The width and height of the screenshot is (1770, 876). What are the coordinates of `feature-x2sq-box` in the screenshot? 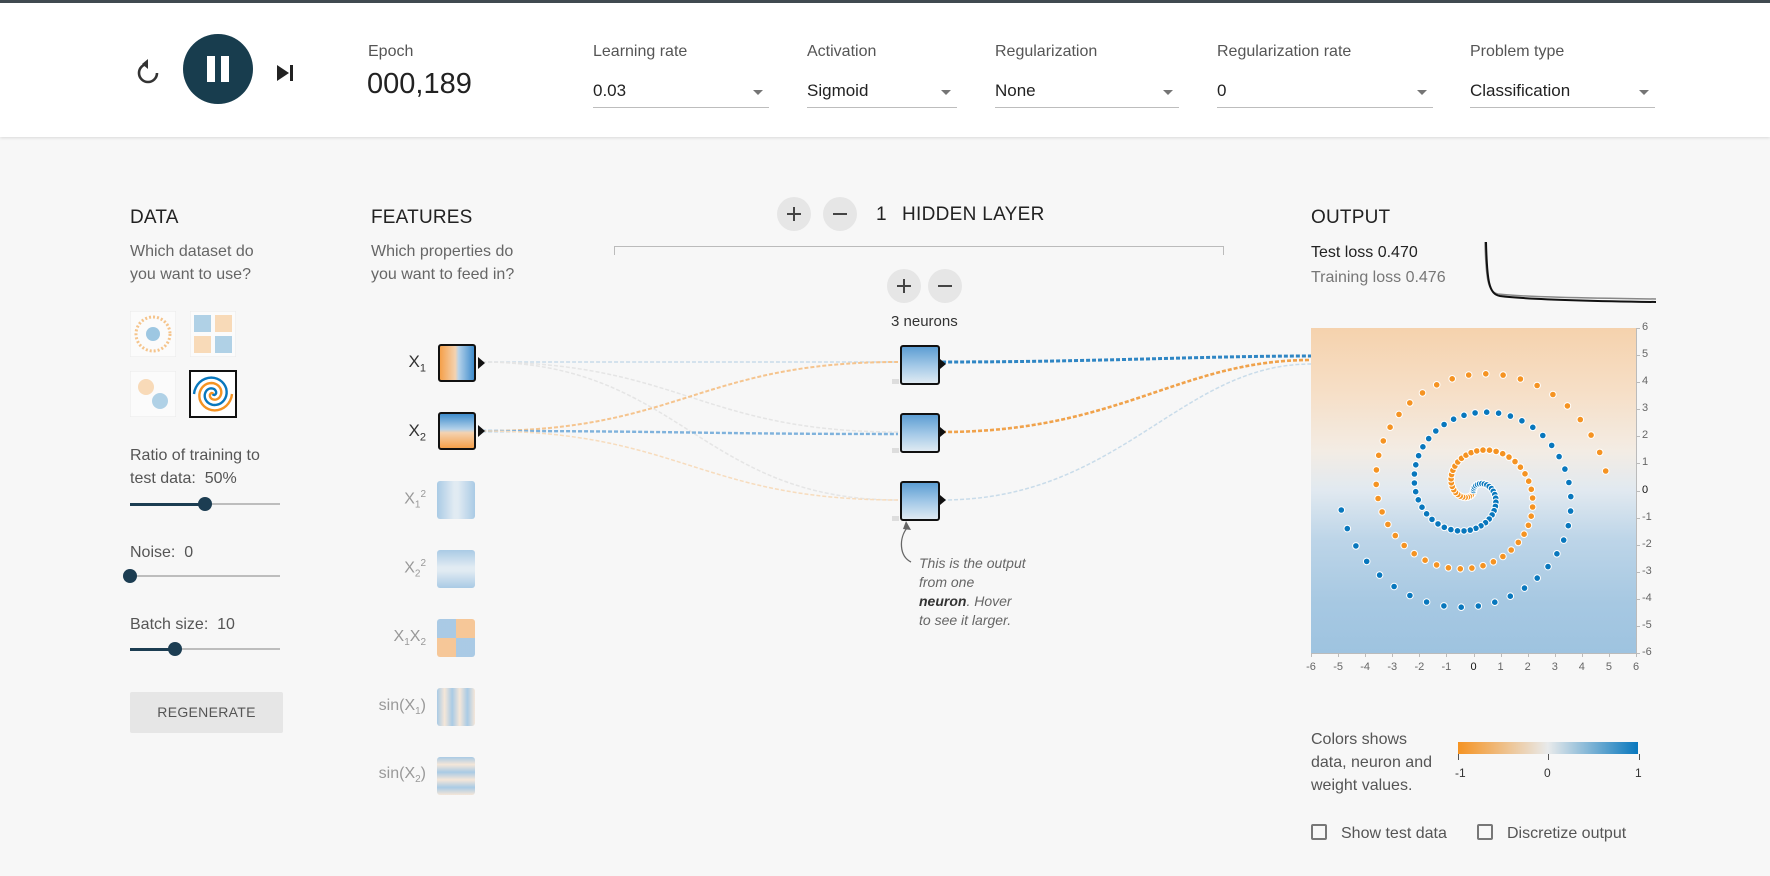 It's located at (456, 569).